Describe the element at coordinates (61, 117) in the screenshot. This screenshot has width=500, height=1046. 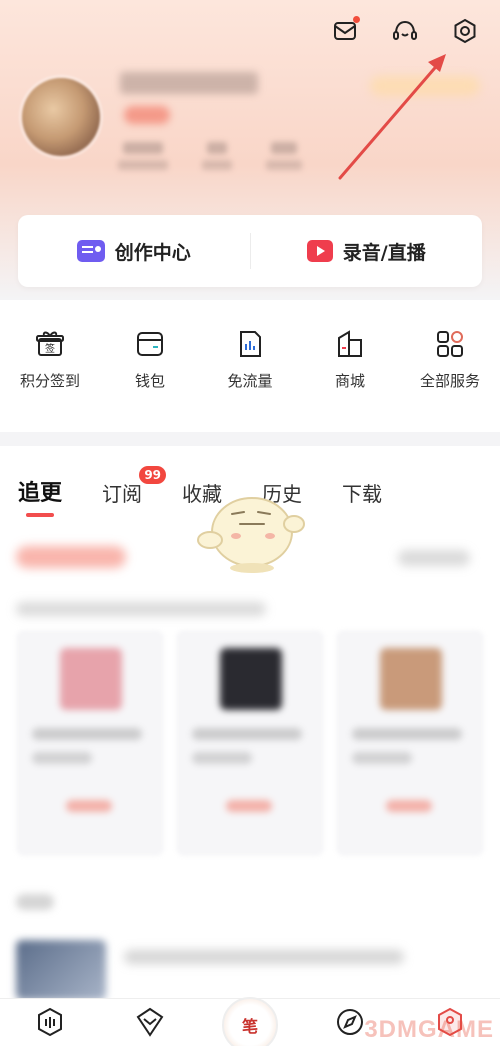
I see `avatar` at that location.